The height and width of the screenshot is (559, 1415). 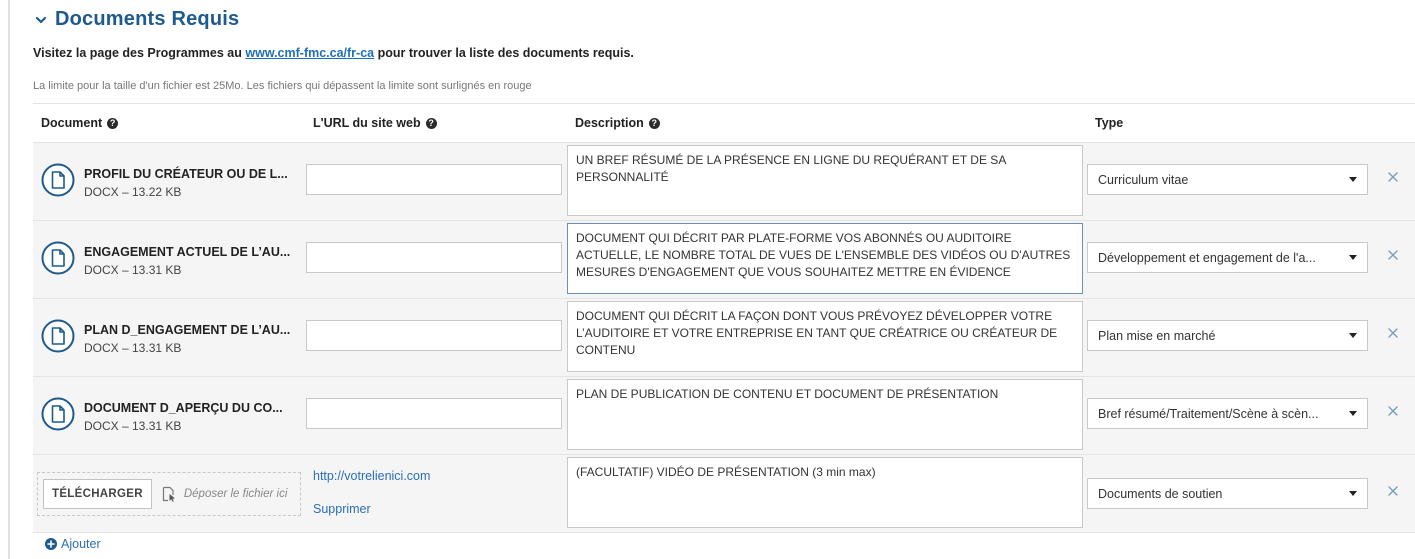 I want to click on type-select: Plan mise en marché, so click(x=1227, y=335).